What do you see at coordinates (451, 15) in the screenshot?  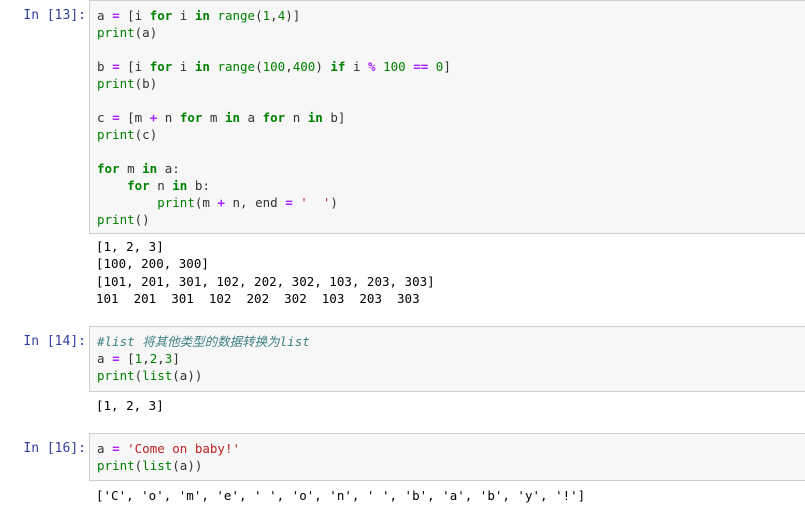 I see `code-line: a = [i for i in range(1,4)]` at bounding box center [451, 15].